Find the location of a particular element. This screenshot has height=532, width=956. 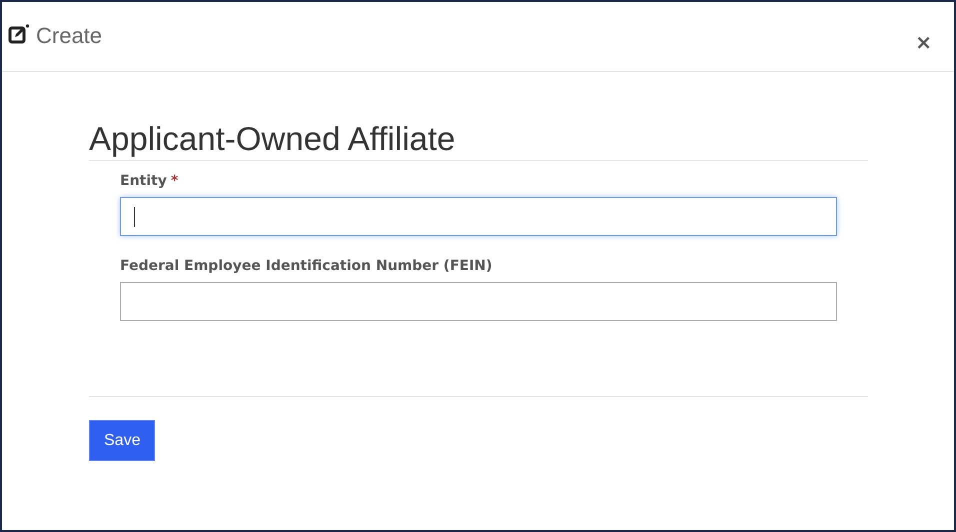

field-label: Federal Employee Identification Number (FEIN) is located at coordinates (306, 266).